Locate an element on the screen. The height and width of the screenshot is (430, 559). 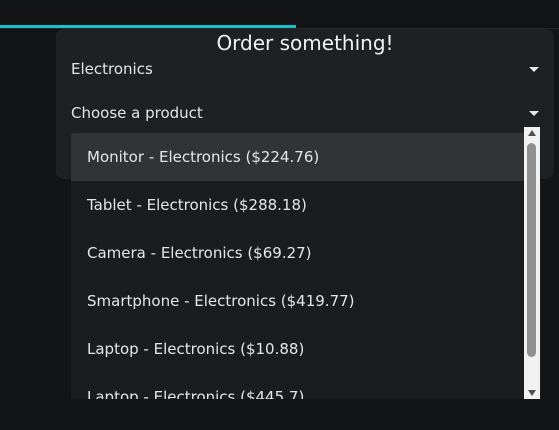
product-option: Smartphone - Electronics ($419.77) is located at coordinates (298, 301).